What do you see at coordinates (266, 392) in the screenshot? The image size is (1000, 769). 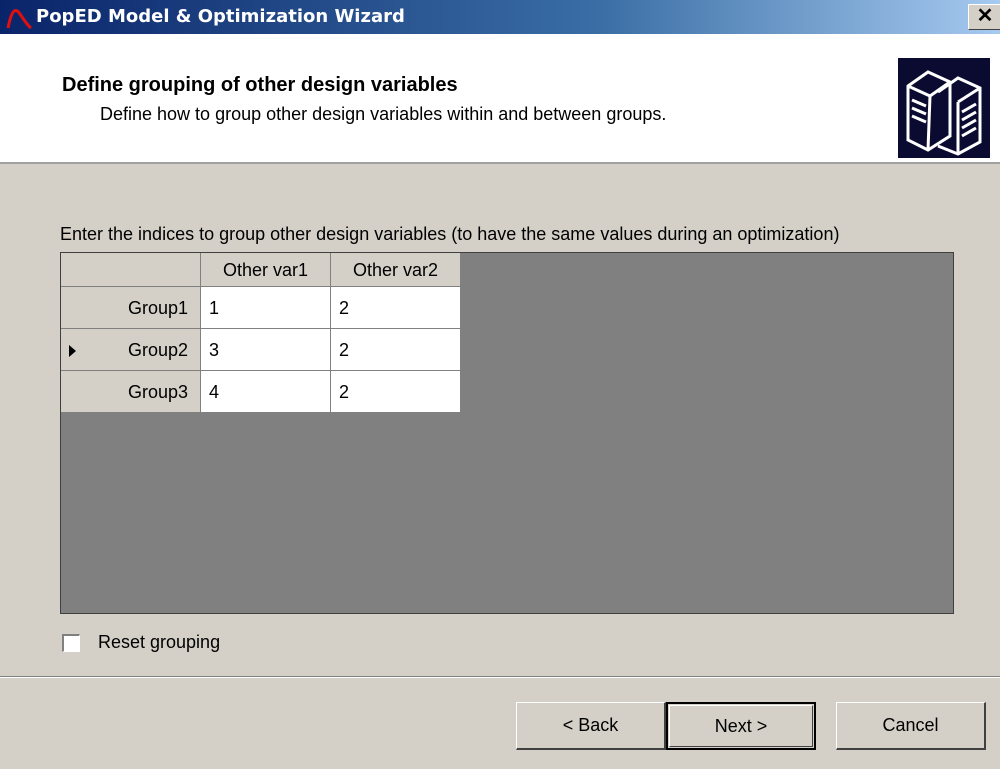 I see `grid-cell: 4` at bounding box center [266, 392].